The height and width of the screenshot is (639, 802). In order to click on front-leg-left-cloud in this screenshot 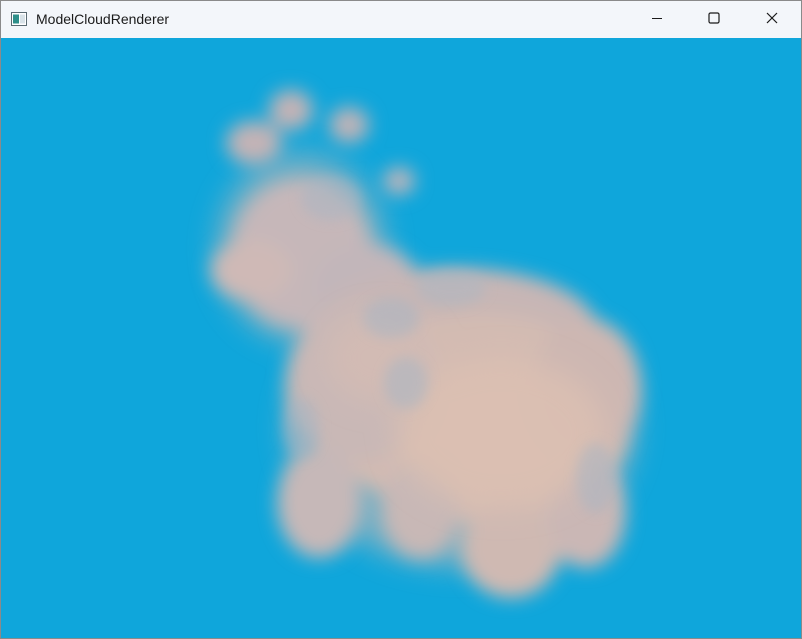, I will do `click(319, 503)`.